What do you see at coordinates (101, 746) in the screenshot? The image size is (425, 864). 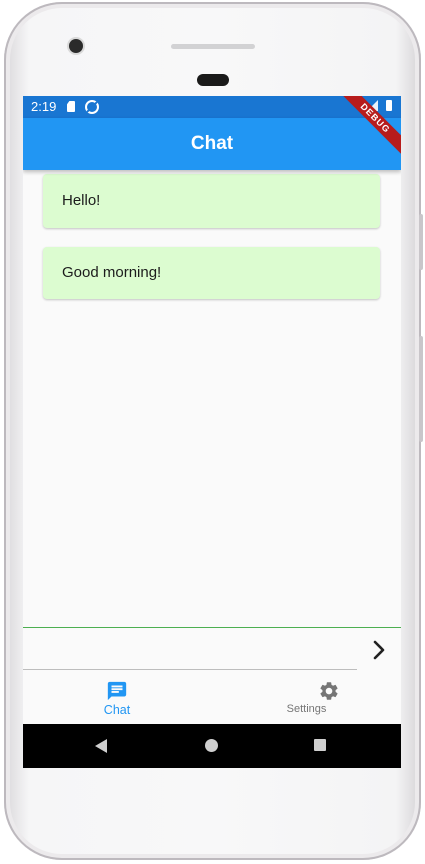 I see `back-icon` at bounding box center [101, 746].